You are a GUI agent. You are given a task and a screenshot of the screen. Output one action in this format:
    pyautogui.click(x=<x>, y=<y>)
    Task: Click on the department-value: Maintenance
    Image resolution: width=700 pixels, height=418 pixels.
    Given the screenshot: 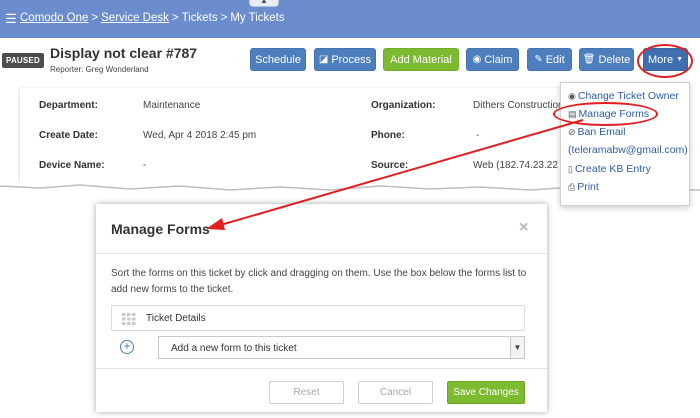 What is the action you would take?
    pyautogui.click(x=172, y=105)
    